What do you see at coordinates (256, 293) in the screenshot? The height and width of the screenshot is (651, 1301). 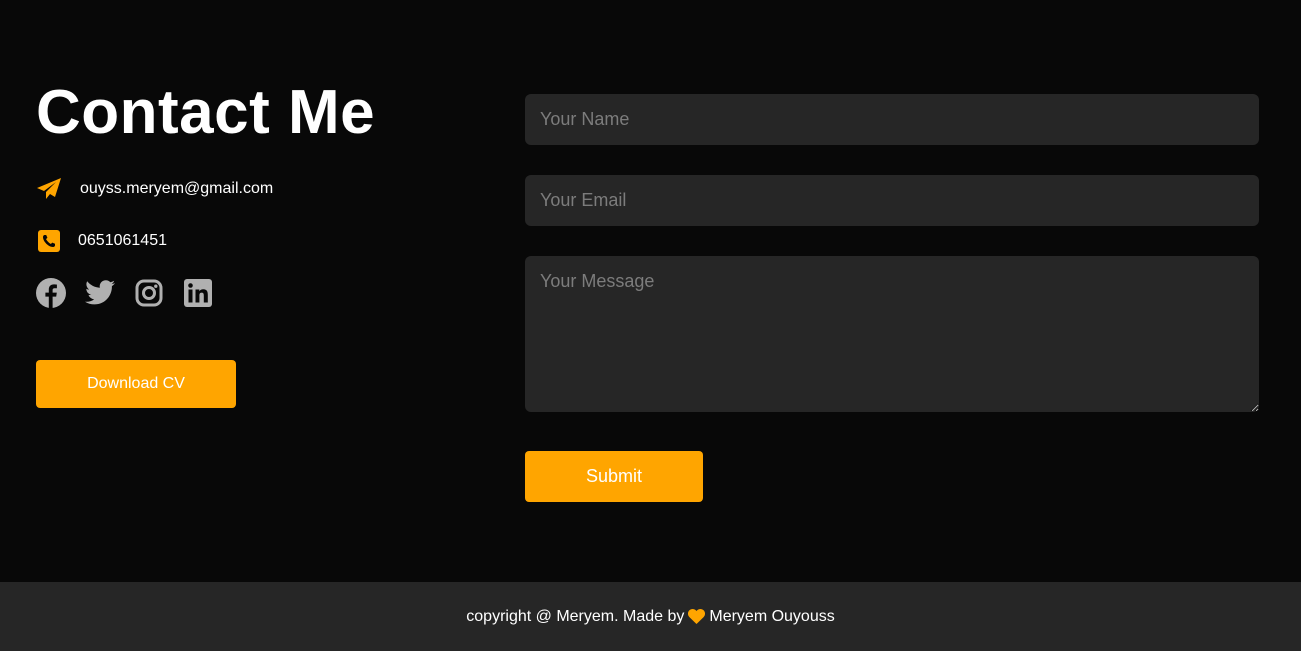 I see `social-links` at bounding box center [256, 293].